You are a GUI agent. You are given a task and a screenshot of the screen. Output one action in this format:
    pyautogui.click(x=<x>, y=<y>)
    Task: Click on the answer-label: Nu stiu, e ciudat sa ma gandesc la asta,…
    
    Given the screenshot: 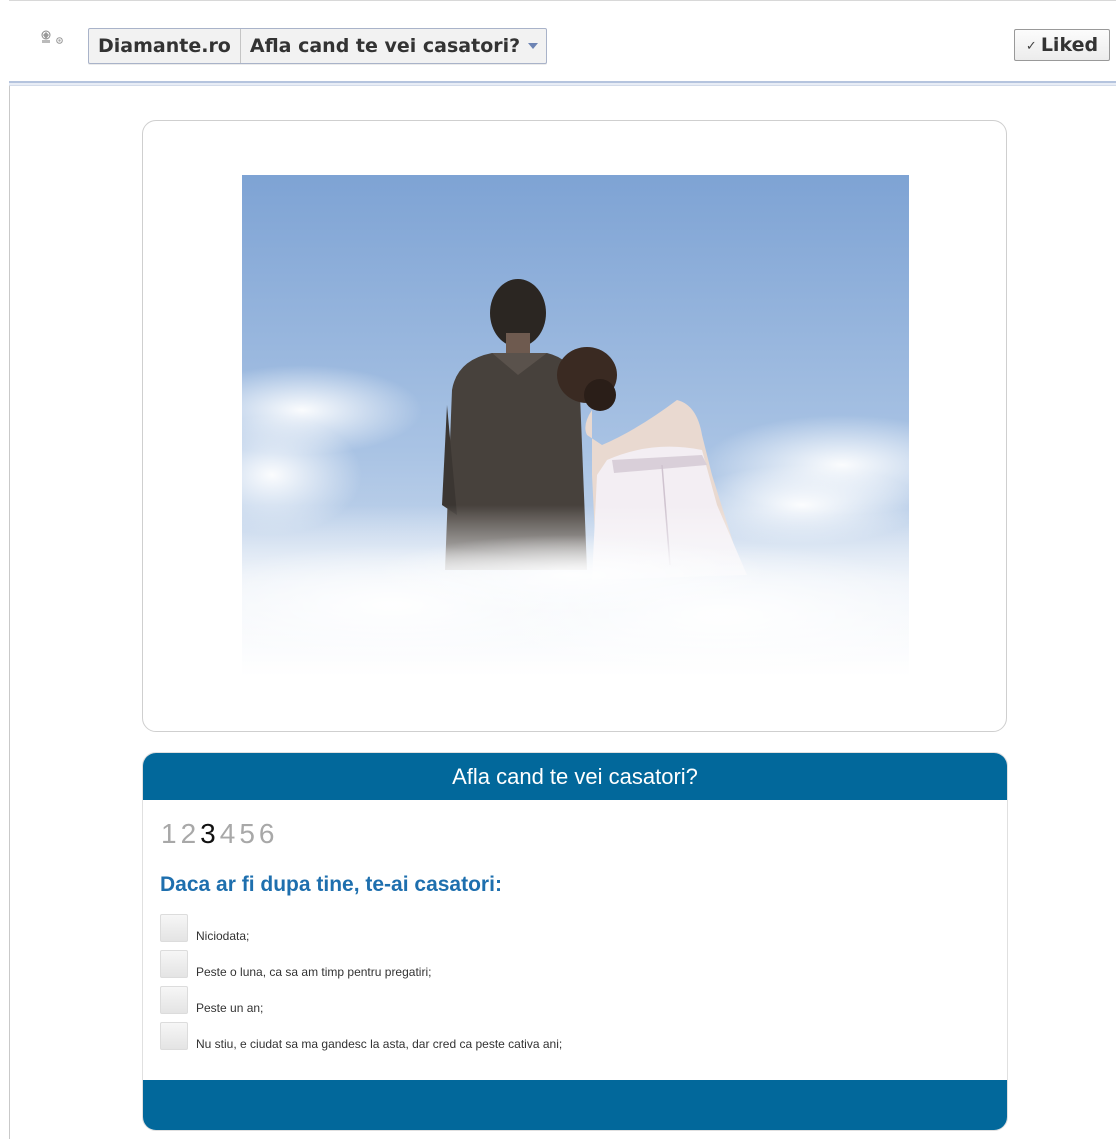 What is the action you would take?
    pyautogui.click(x=379, y=1044)
    